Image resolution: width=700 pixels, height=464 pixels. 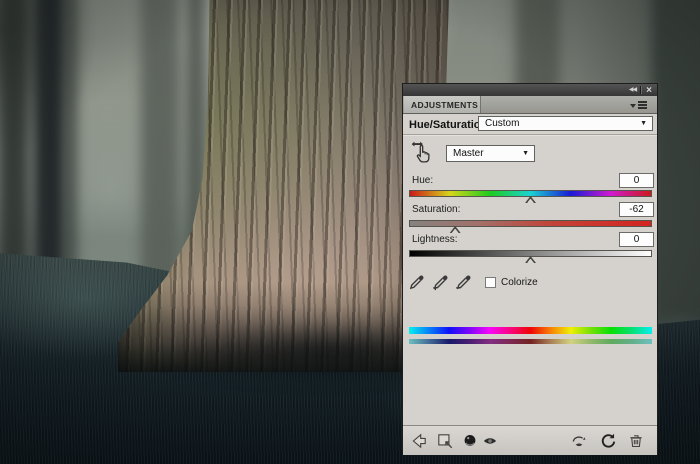 What do you see at coordinates (530, 105) in the screenshot?
I see `panel-tab-strip: ADJUSTMENTS` at bounding box center [530, 105].